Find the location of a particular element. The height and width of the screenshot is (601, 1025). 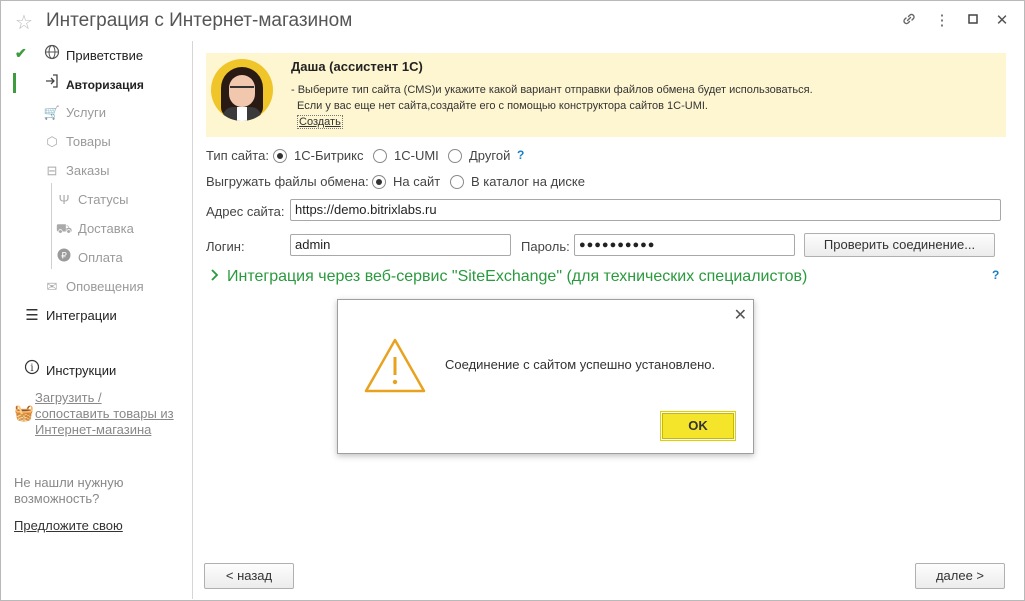

sidebar-item-integrations: ☰ Интеграции is located at coordinates (70, 316).